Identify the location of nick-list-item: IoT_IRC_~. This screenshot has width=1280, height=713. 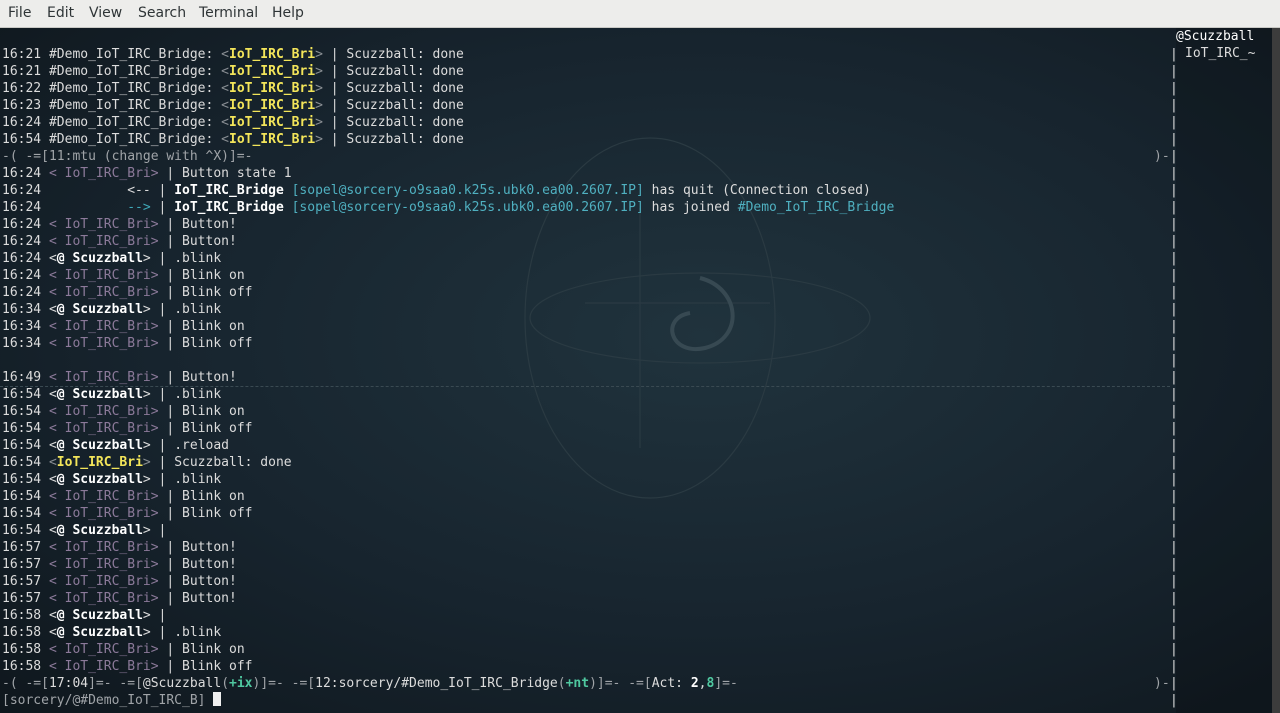
(1220, 53).